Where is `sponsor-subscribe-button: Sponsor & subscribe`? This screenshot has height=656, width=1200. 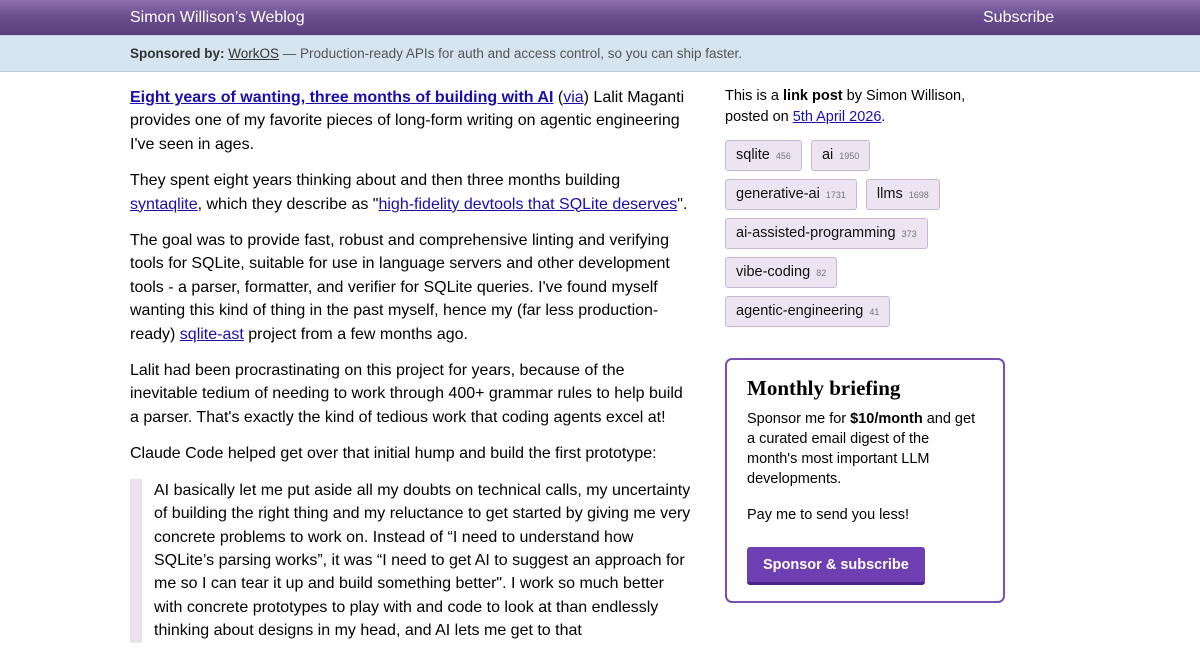
sponsor-subscribe-button: Sponsor & subscribe is located at coordinates (836, 566).